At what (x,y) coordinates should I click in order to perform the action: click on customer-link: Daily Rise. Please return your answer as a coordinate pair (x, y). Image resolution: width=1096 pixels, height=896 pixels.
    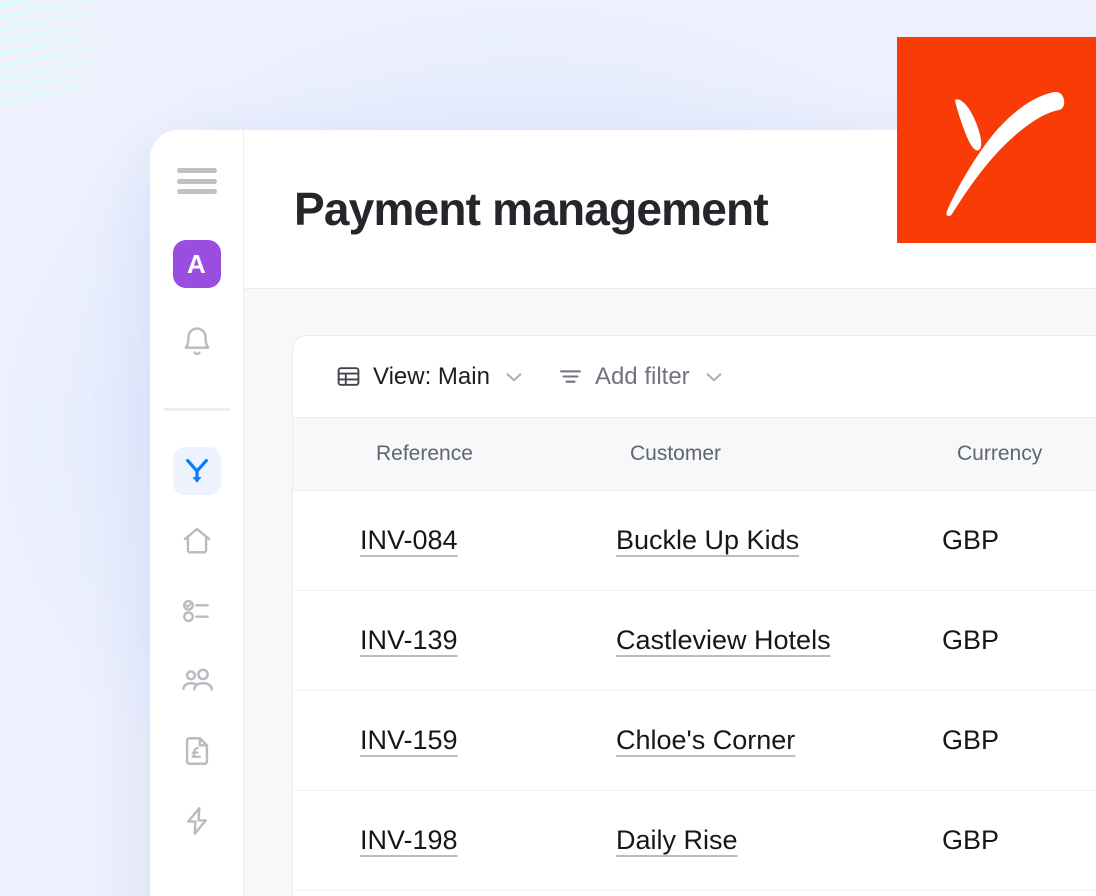
    Looking at the image, I should click on (677, 840).